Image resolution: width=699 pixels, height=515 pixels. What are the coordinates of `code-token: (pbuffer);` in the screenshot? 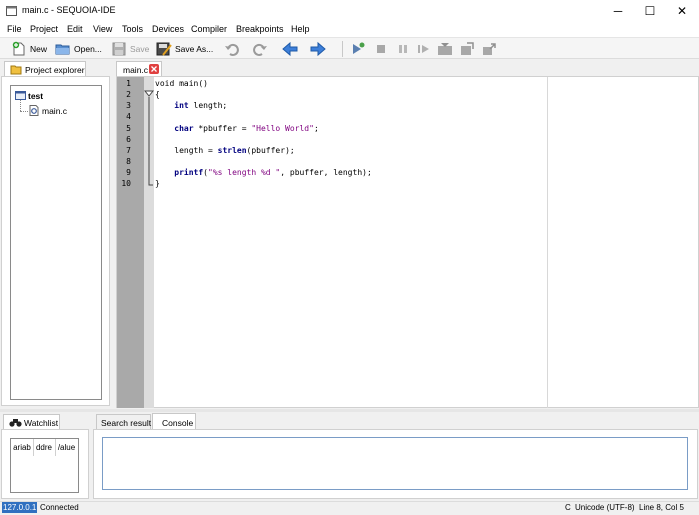 It's located at (270, 150).